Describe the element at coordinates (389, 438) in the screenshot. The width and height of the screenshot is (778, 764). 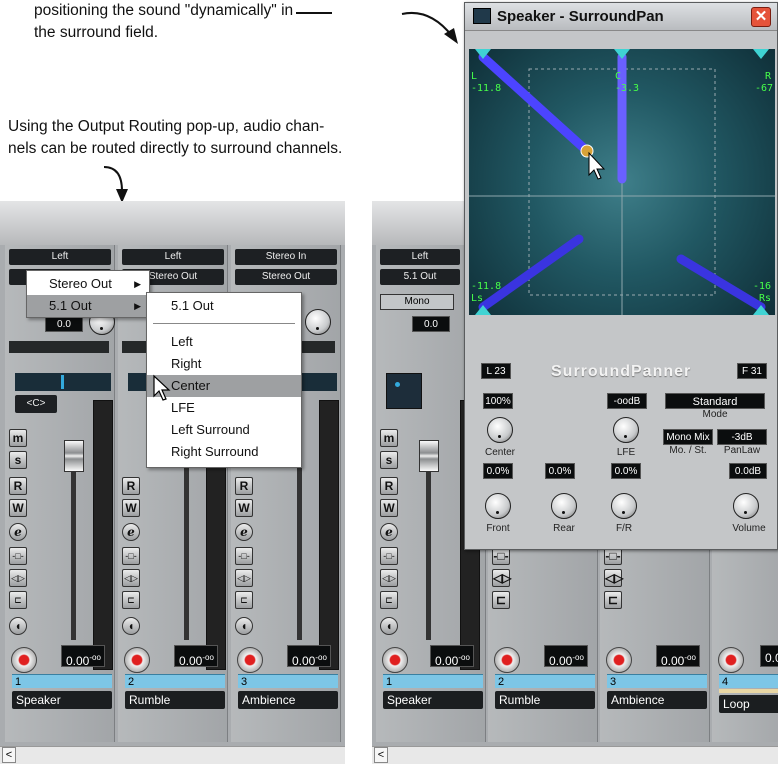
I see `mute-button: m` at that location.